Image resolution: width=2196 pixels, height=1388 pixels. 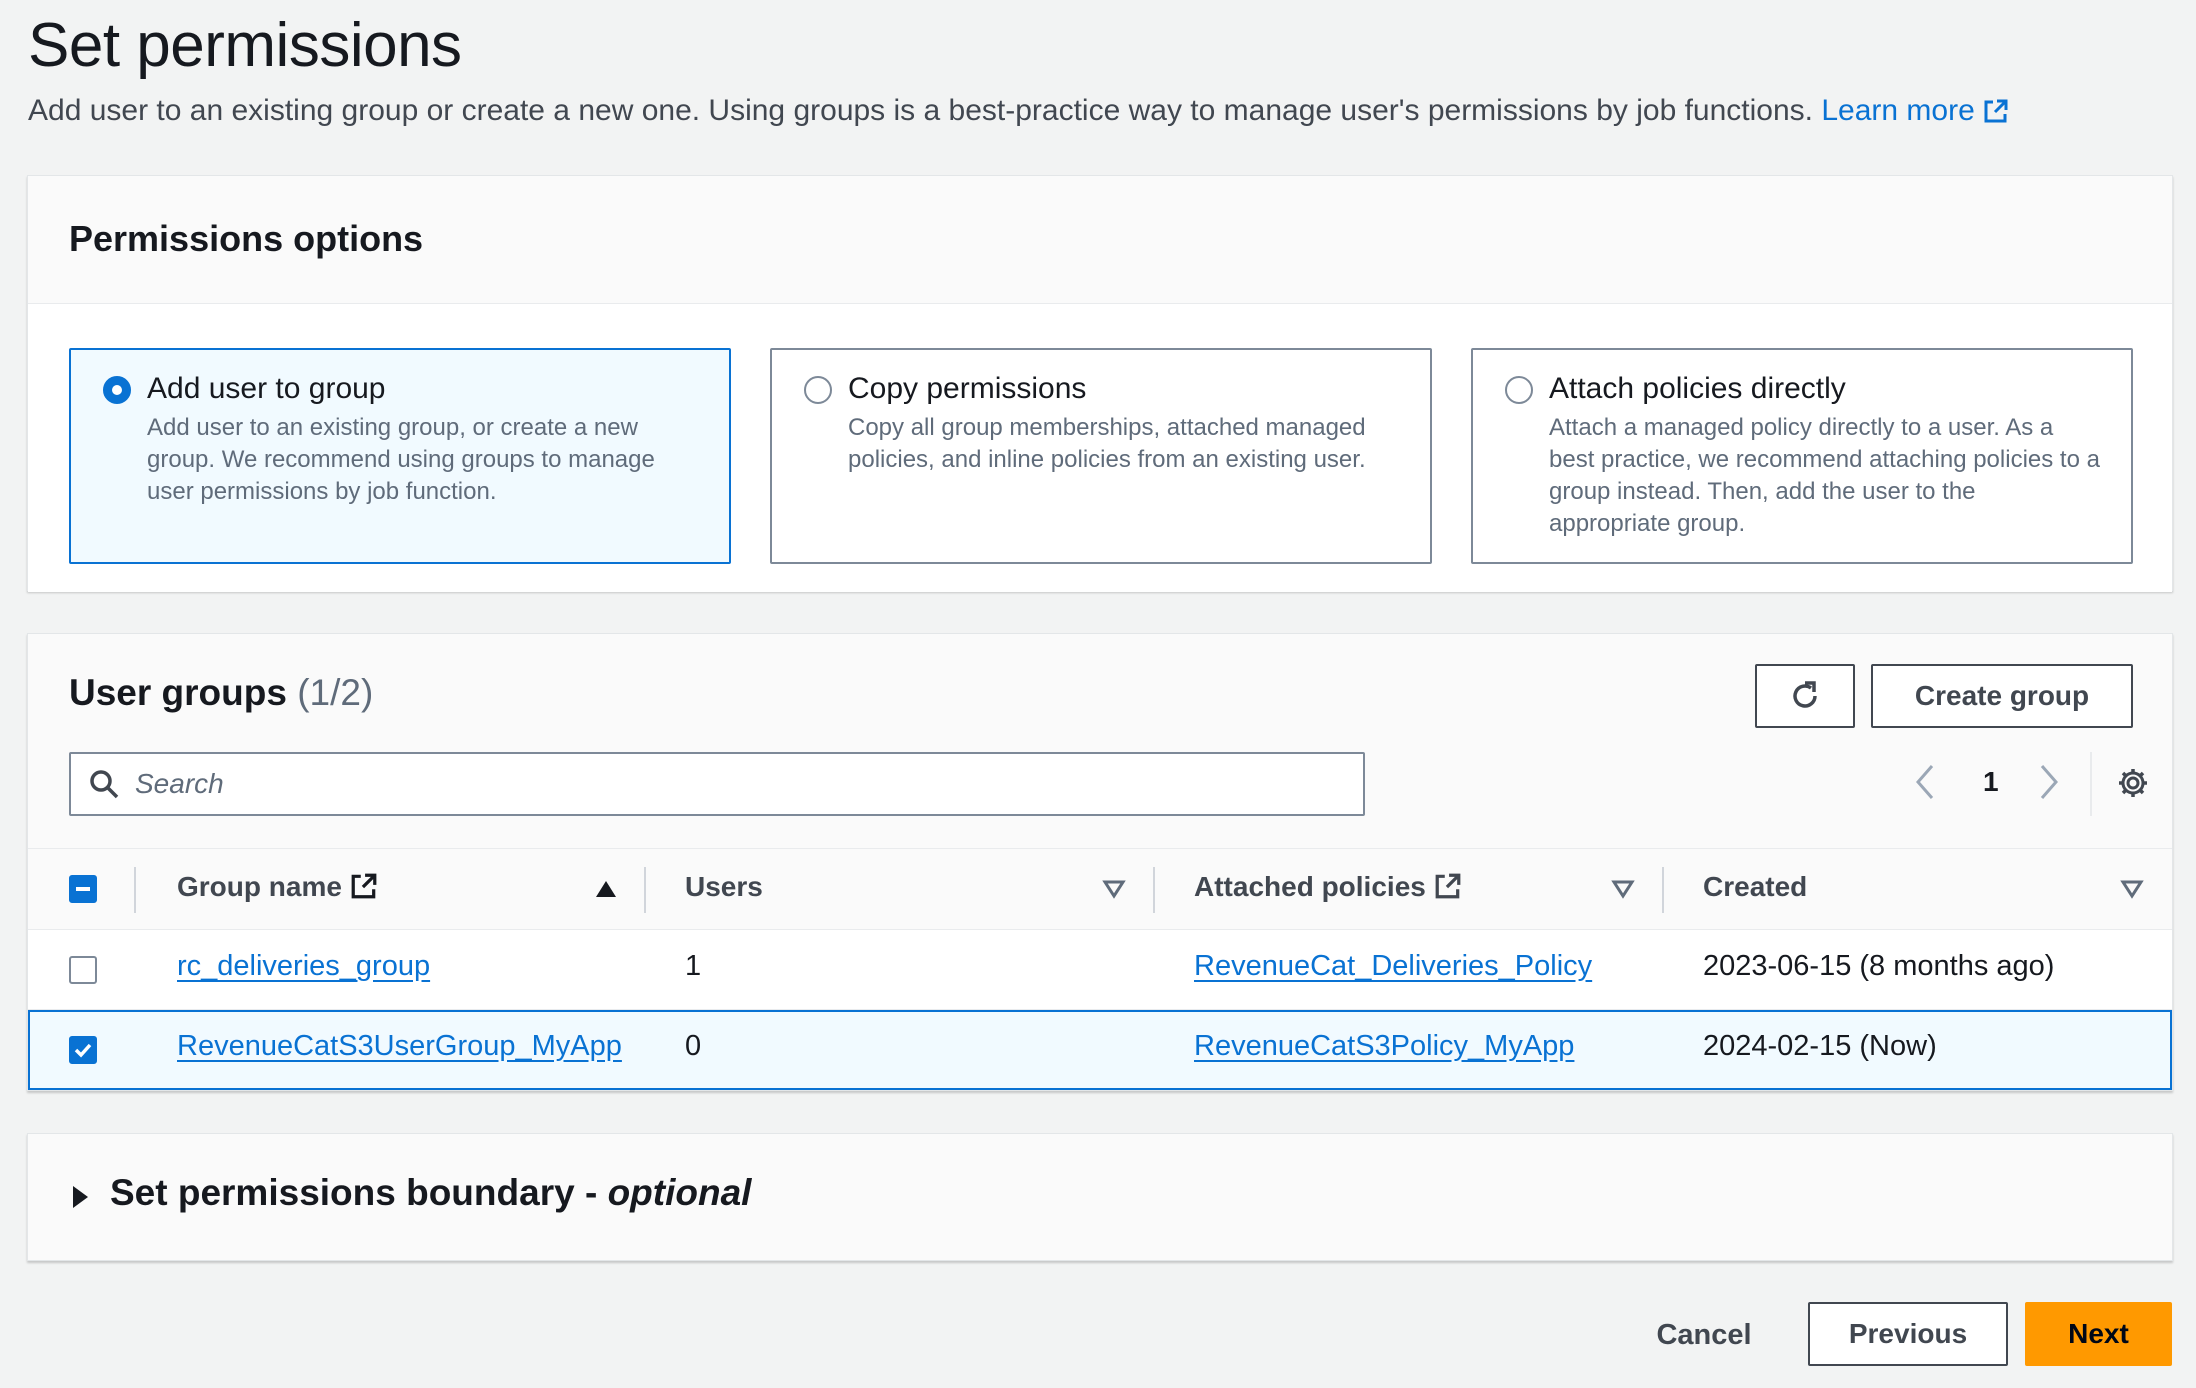 I want to click on option-title: Attach policies directly, so click(x=1697, y=388).